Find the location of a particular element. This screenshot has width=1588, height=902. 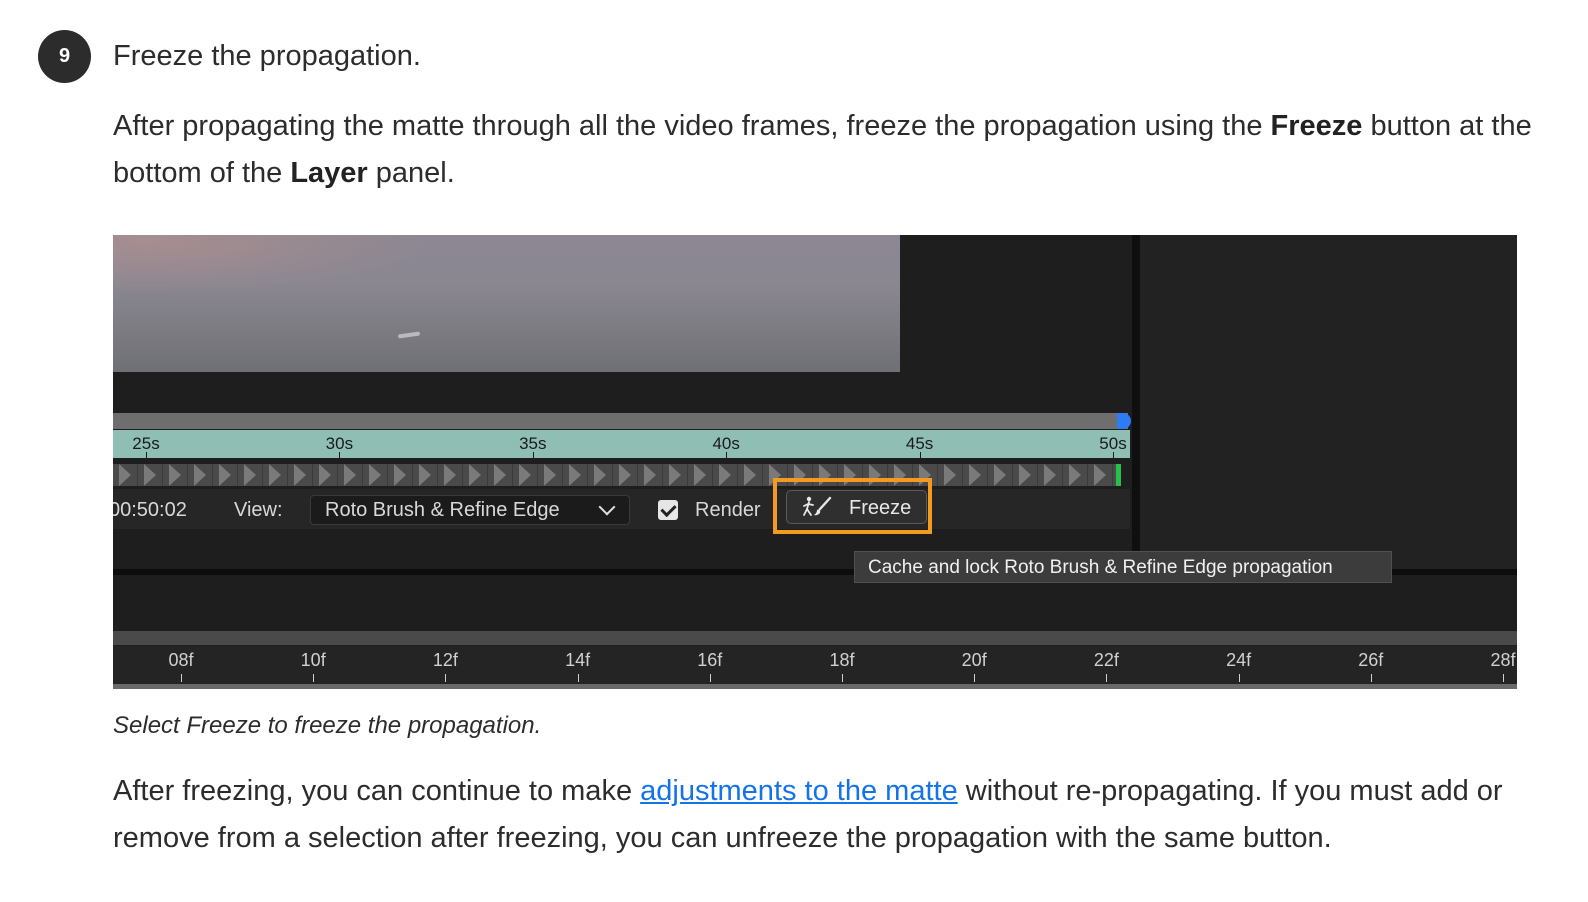

frame-label-20f: 20f is located at coordinates (974, 660).